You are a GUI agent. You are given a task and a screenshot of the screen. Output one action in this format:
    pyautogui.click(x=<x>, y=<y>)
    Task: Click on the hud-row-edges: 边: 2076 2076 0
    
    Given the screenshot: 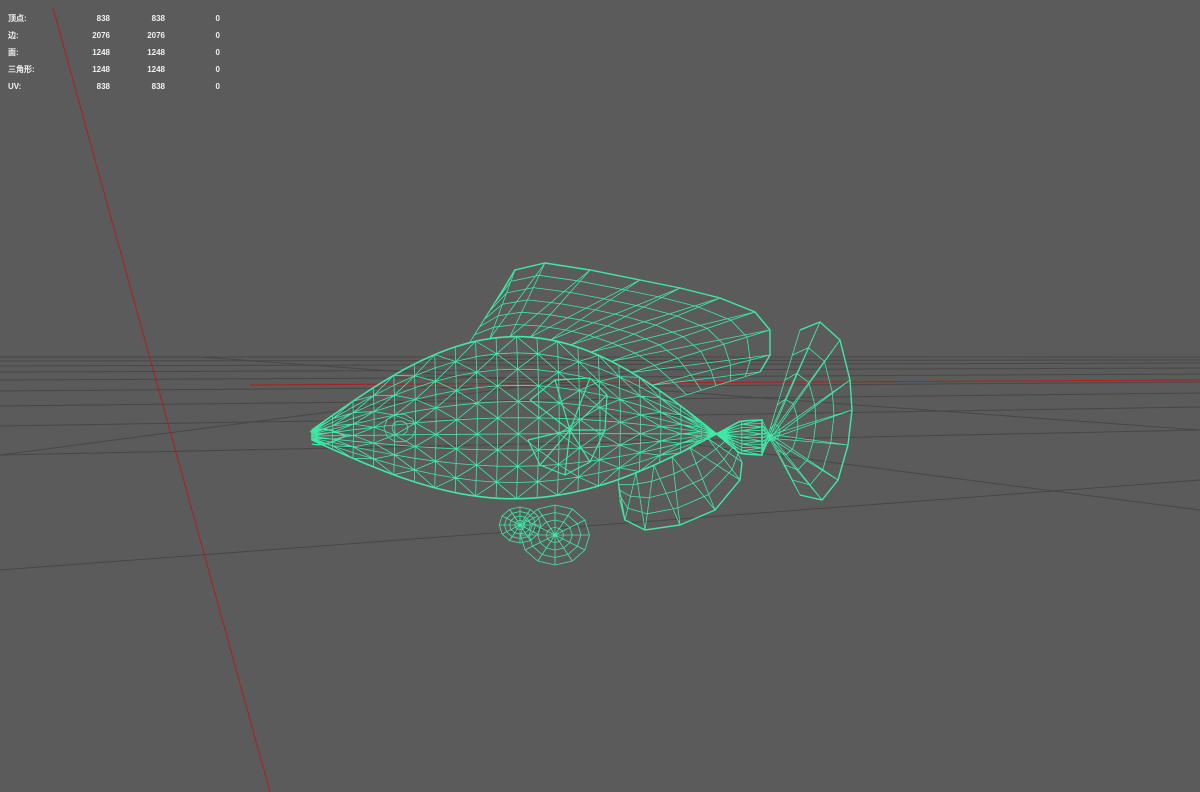 What is the action you would take?
    pyautogui.click(x=114, y=35)
    